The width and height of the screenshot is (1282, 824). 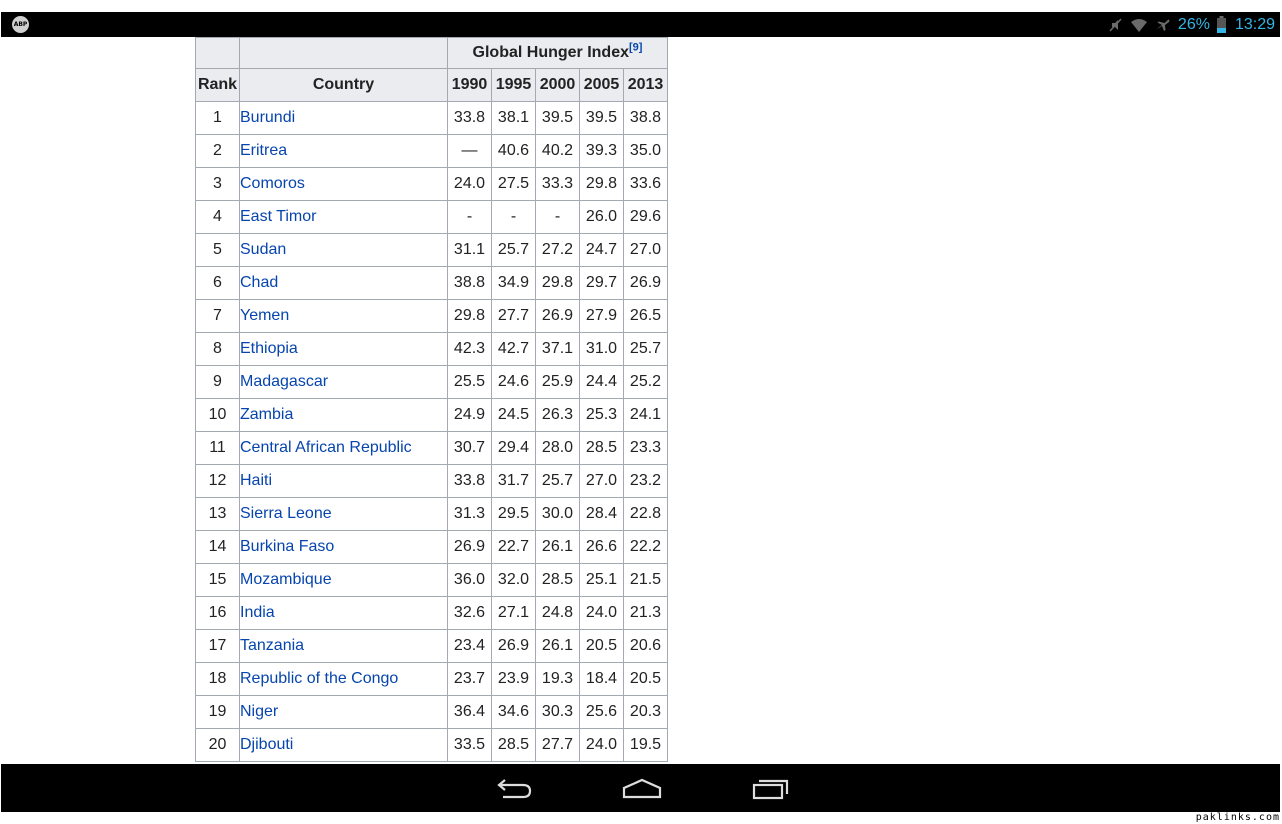 I want to click on value-cell-2013: 35.0, so click(x=645, y=151).